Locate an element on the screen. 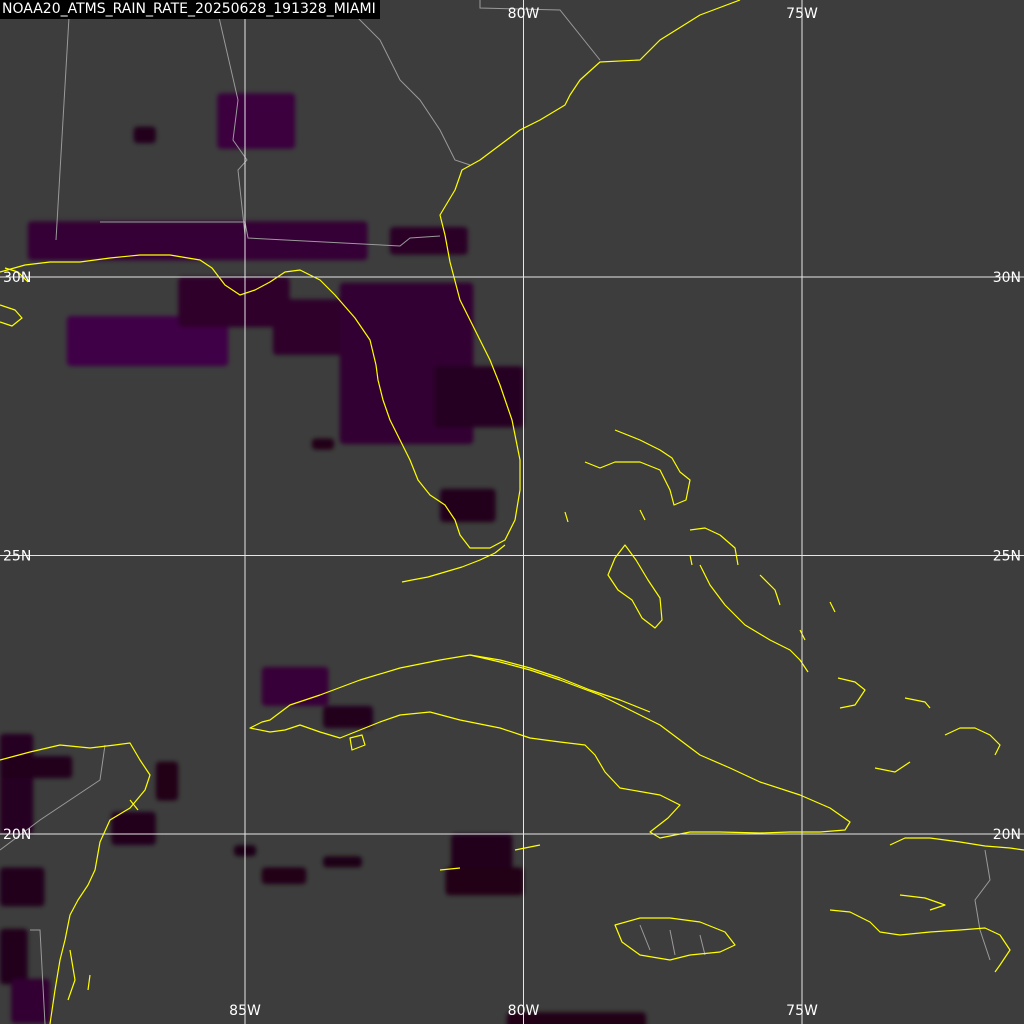 The width and height of the screenshot is (1024, 1024). longitude-label-bottom: 75W is located at coordinates (802, 1011).